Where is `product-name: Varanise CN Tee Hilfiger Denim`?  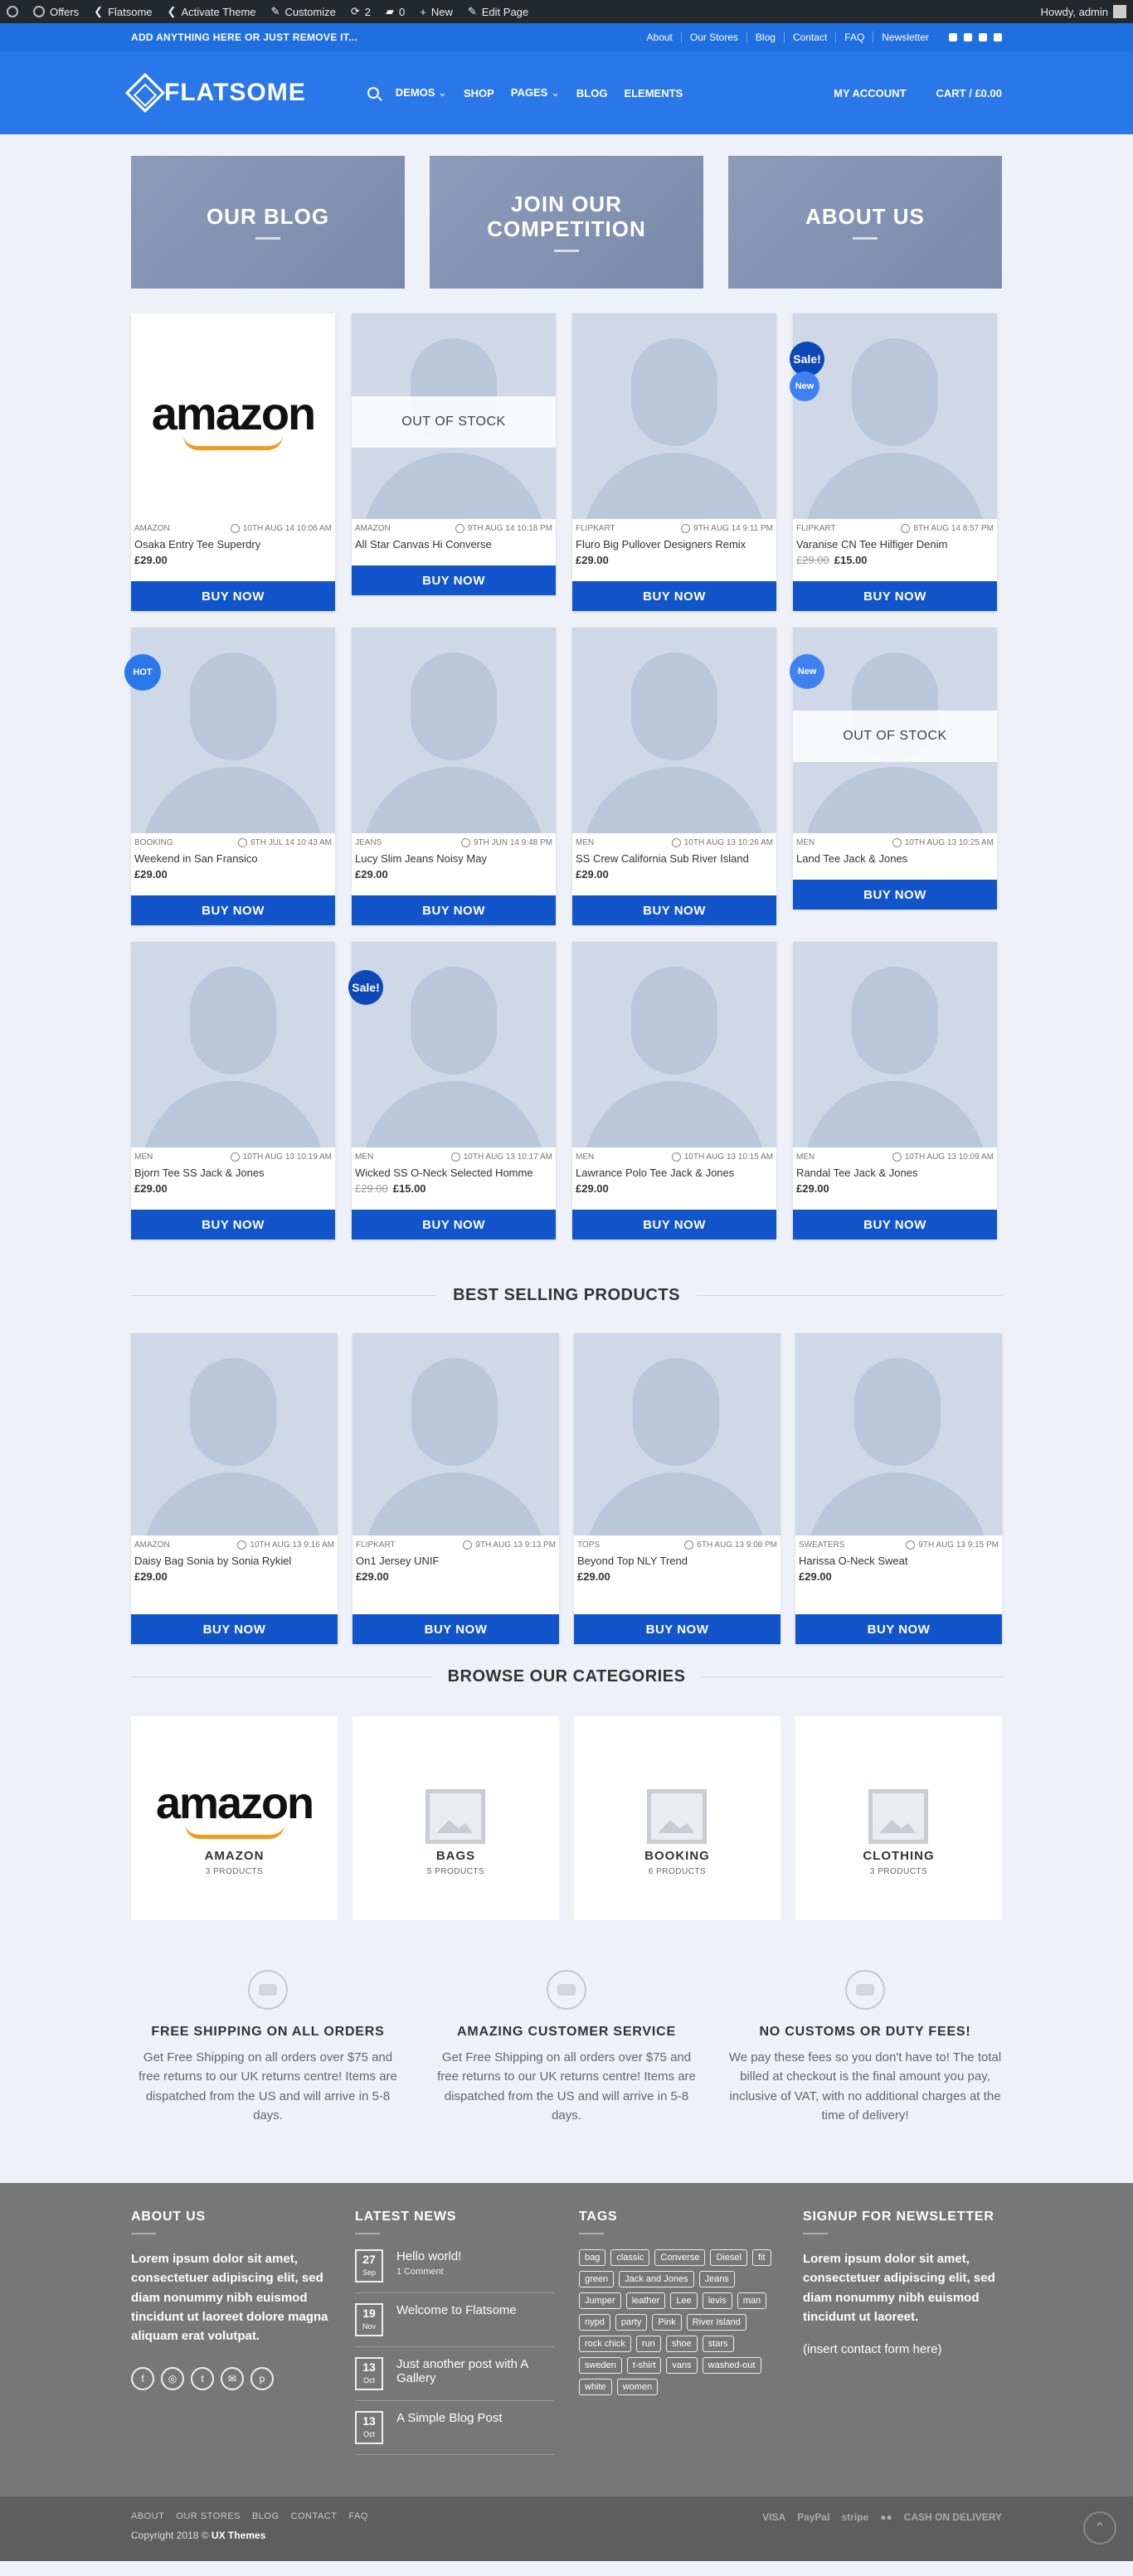 product-name: Varanise CN Tee Hilfiger Denim is located at coordinates (895, 544).